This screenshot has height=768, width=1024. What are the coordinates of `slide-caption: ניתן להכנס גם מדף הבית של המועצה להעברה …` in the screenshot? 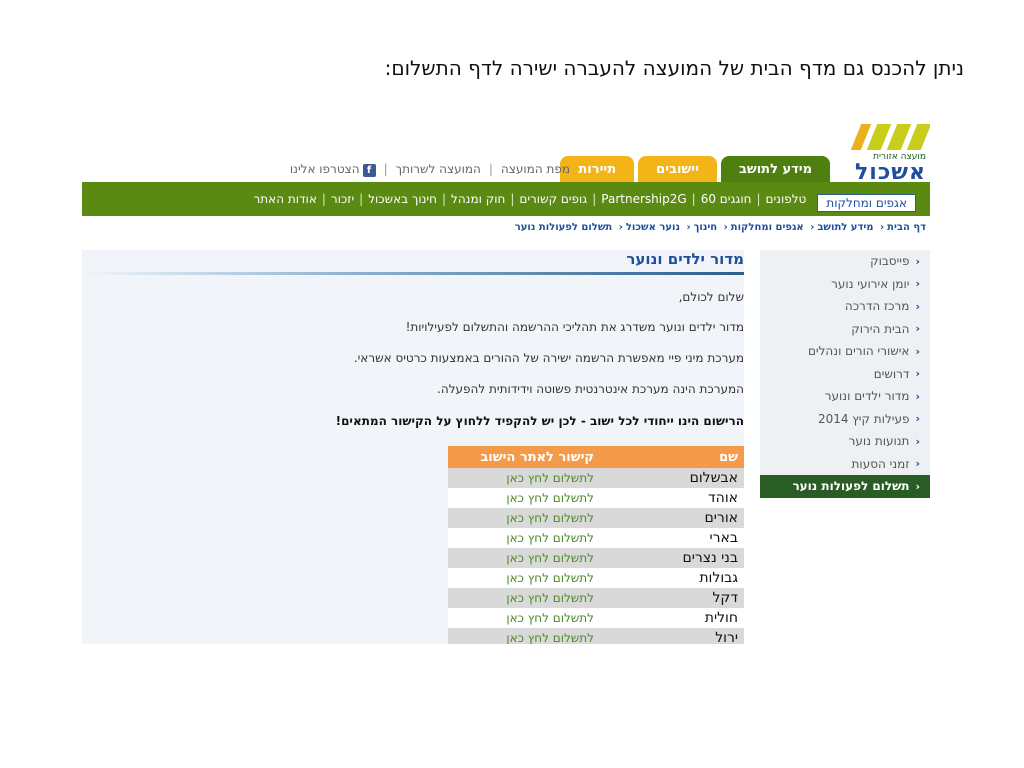 It's located at (674, 68).